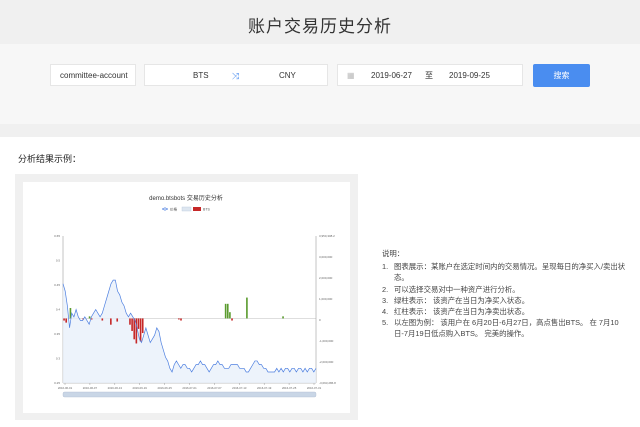 This screenshot has width=640, height=427. Describe the element at coordinates (314, 388) in the screenshot. I see `x-tick-label: 2016-07-31` at that location.